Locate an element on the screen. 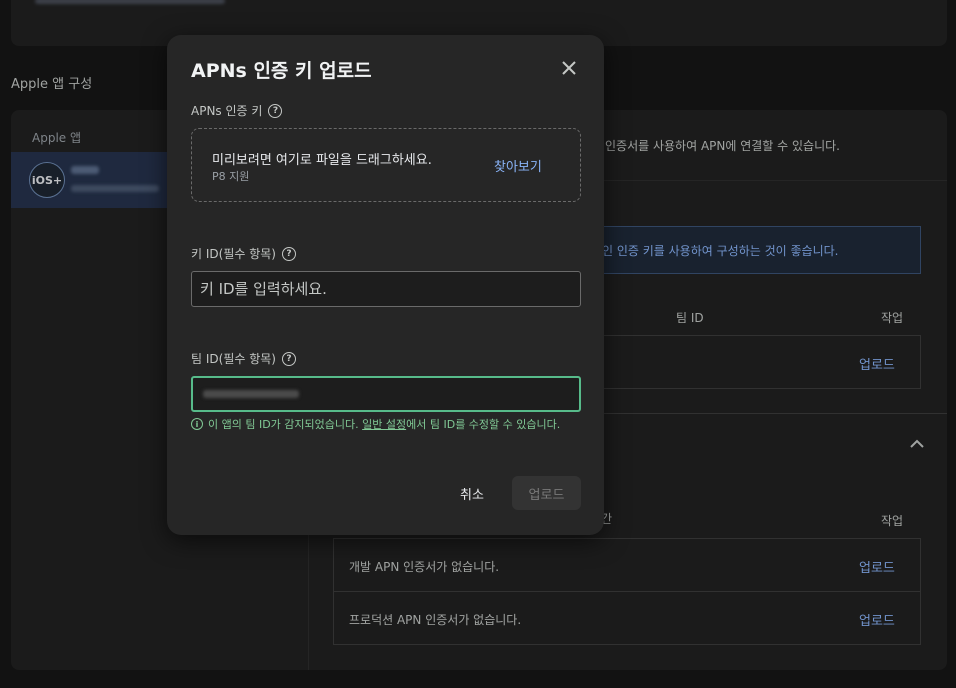 The image size is (956, 688). redacted-team-id is located at coordinates (251, 394).